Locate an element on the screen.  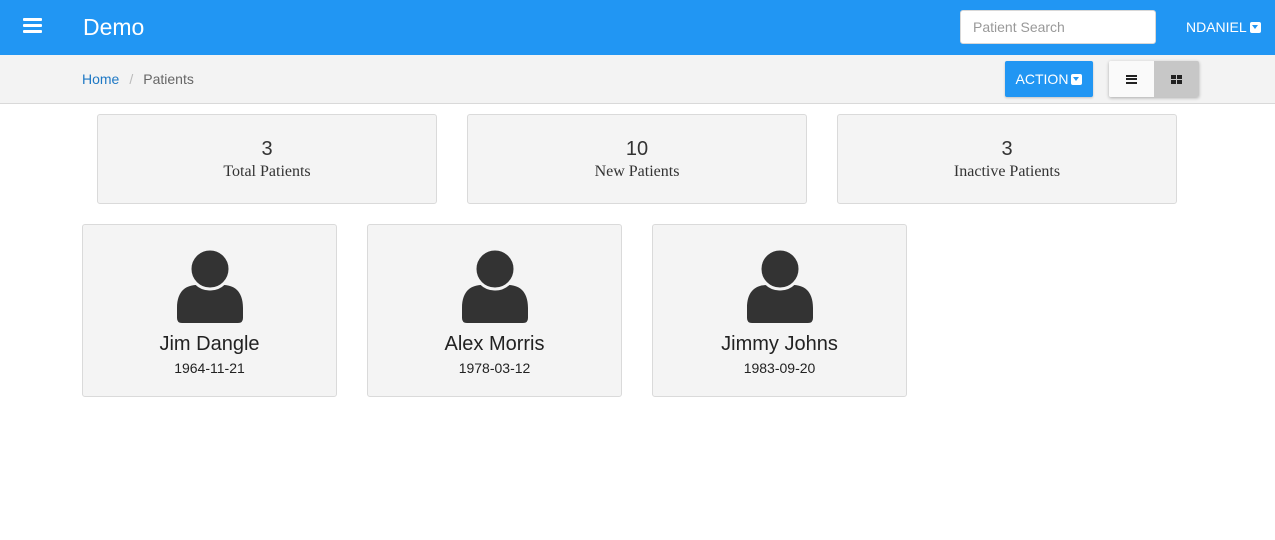
action-dropdown-button: ACTION is located at coordinates (1049, 79).